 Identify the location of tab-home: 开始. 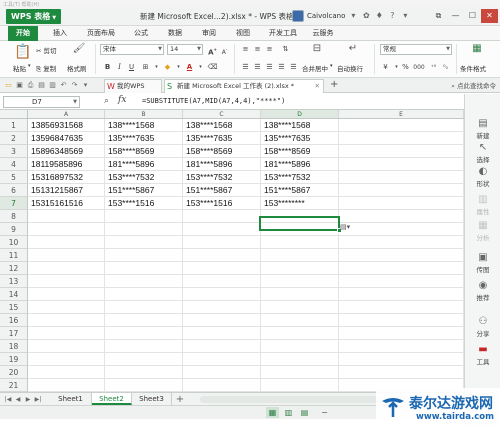
(23, 33).